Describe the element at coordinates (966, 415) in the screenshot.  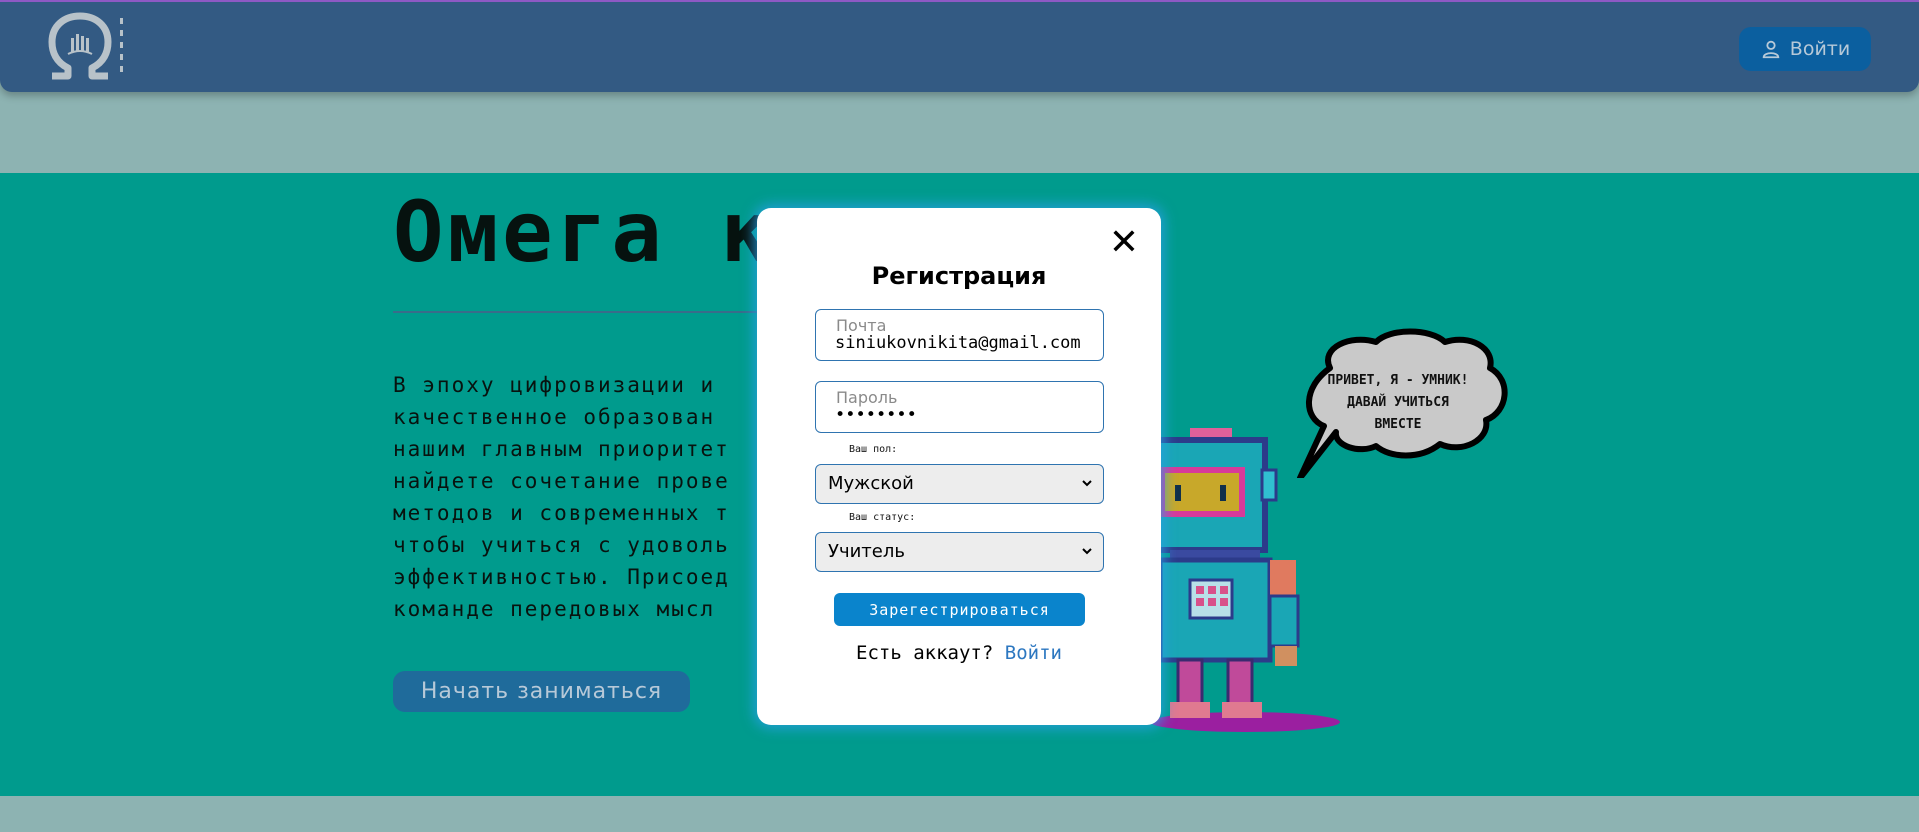
I see `password-input` at that location.